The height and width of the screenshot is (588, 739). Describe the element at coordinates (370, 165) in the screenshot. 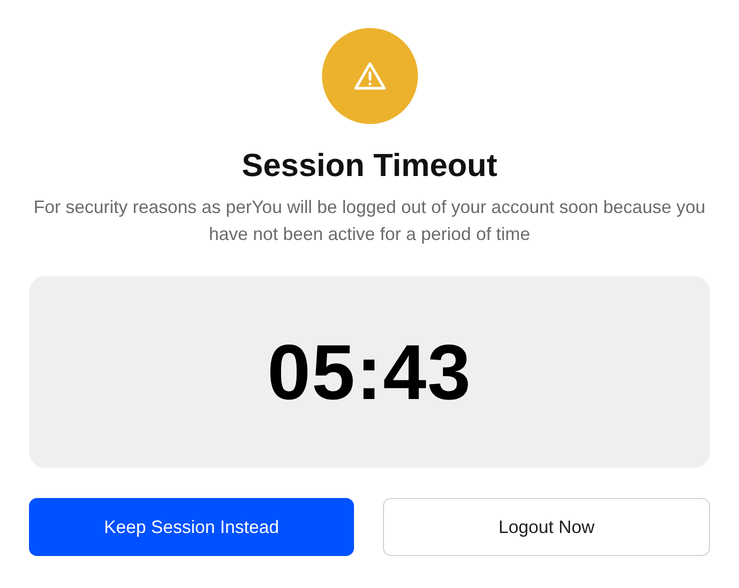

I see `dialog-title: Session Timeout` at that location.